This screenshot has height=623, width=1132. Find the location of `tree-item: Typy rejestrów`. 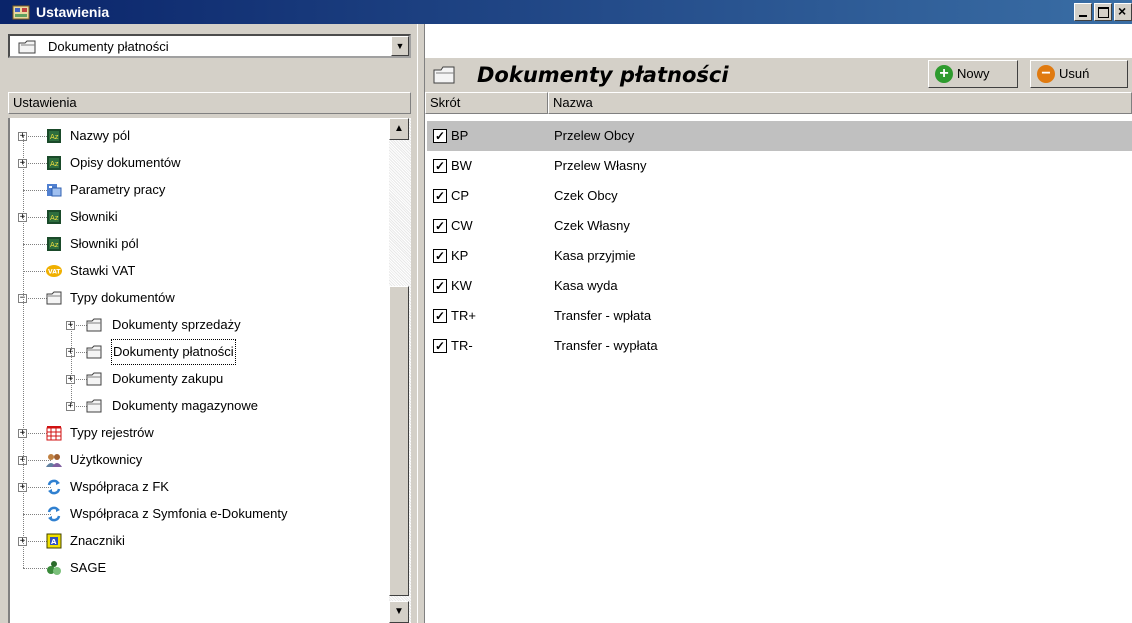

tree-item: Typy rejestrów is located at coordinates (200, 433).